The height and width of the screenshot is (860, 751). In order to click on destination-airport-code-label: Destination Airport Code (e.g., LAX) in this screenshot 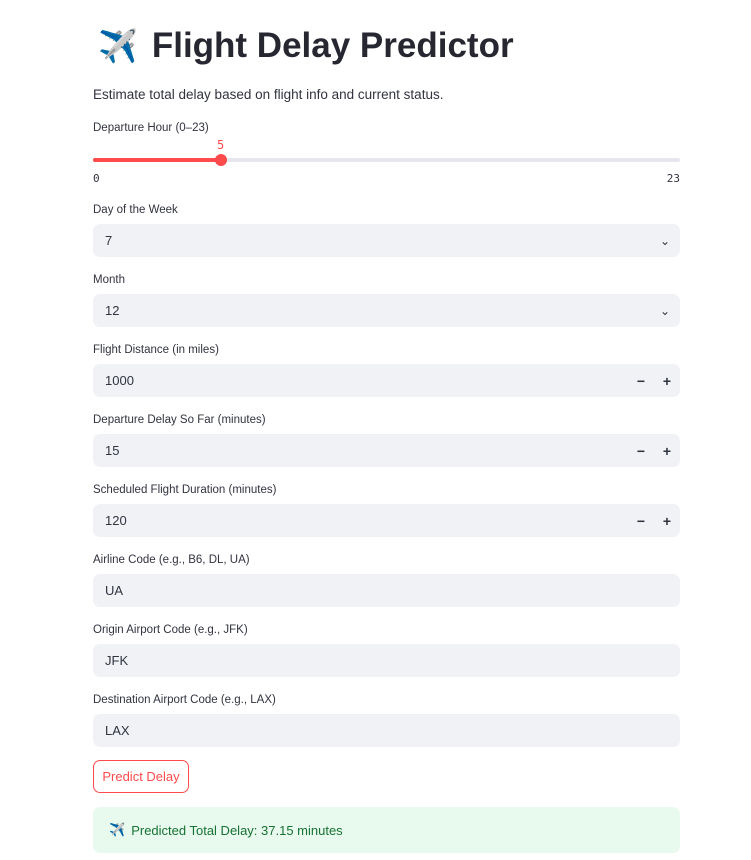, I will do `click(184, 700)`.